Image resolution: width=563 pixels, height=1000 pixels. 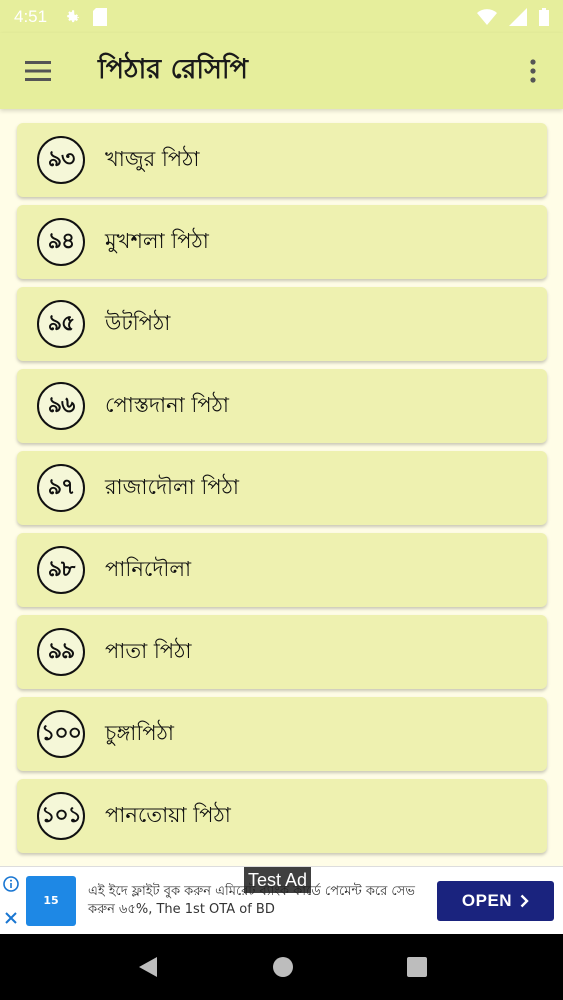 I want to click on more-vert-icon, so click(x=533, y=71).